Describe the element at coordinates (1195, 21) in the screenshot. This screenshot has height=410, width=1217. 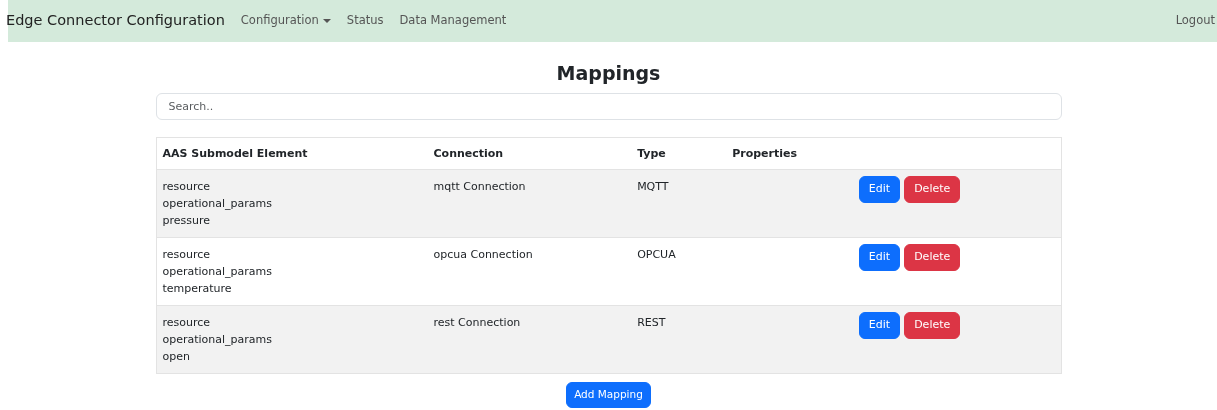
I see `logout-link: Logout` at that location.